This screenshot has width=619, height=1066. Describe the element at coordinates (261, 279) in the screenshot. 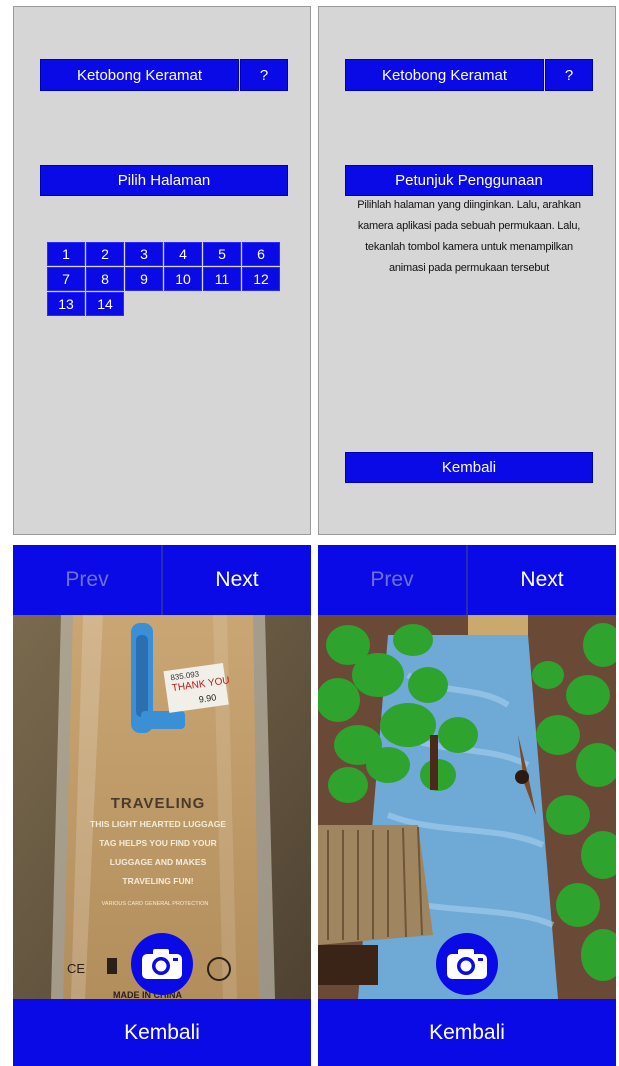

I see `page-button-12: 12` at that location.